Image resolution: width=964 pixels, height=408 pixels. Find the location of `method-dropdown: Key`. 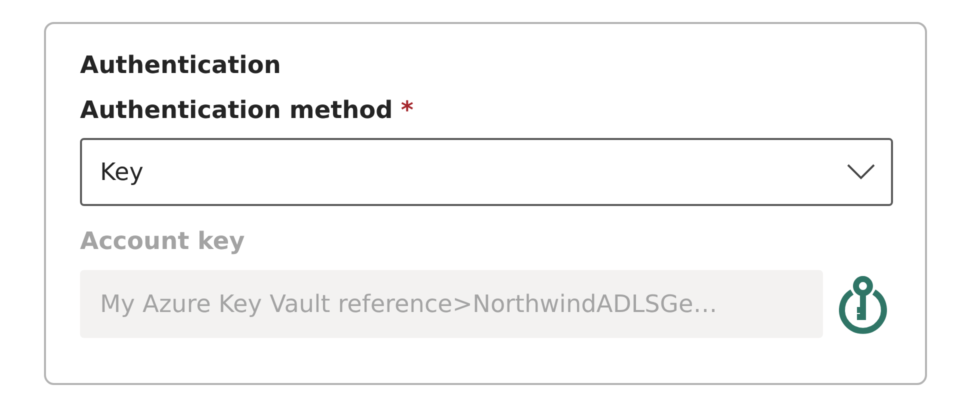

method-dropdown: Key is located at coordinates (486, 172).